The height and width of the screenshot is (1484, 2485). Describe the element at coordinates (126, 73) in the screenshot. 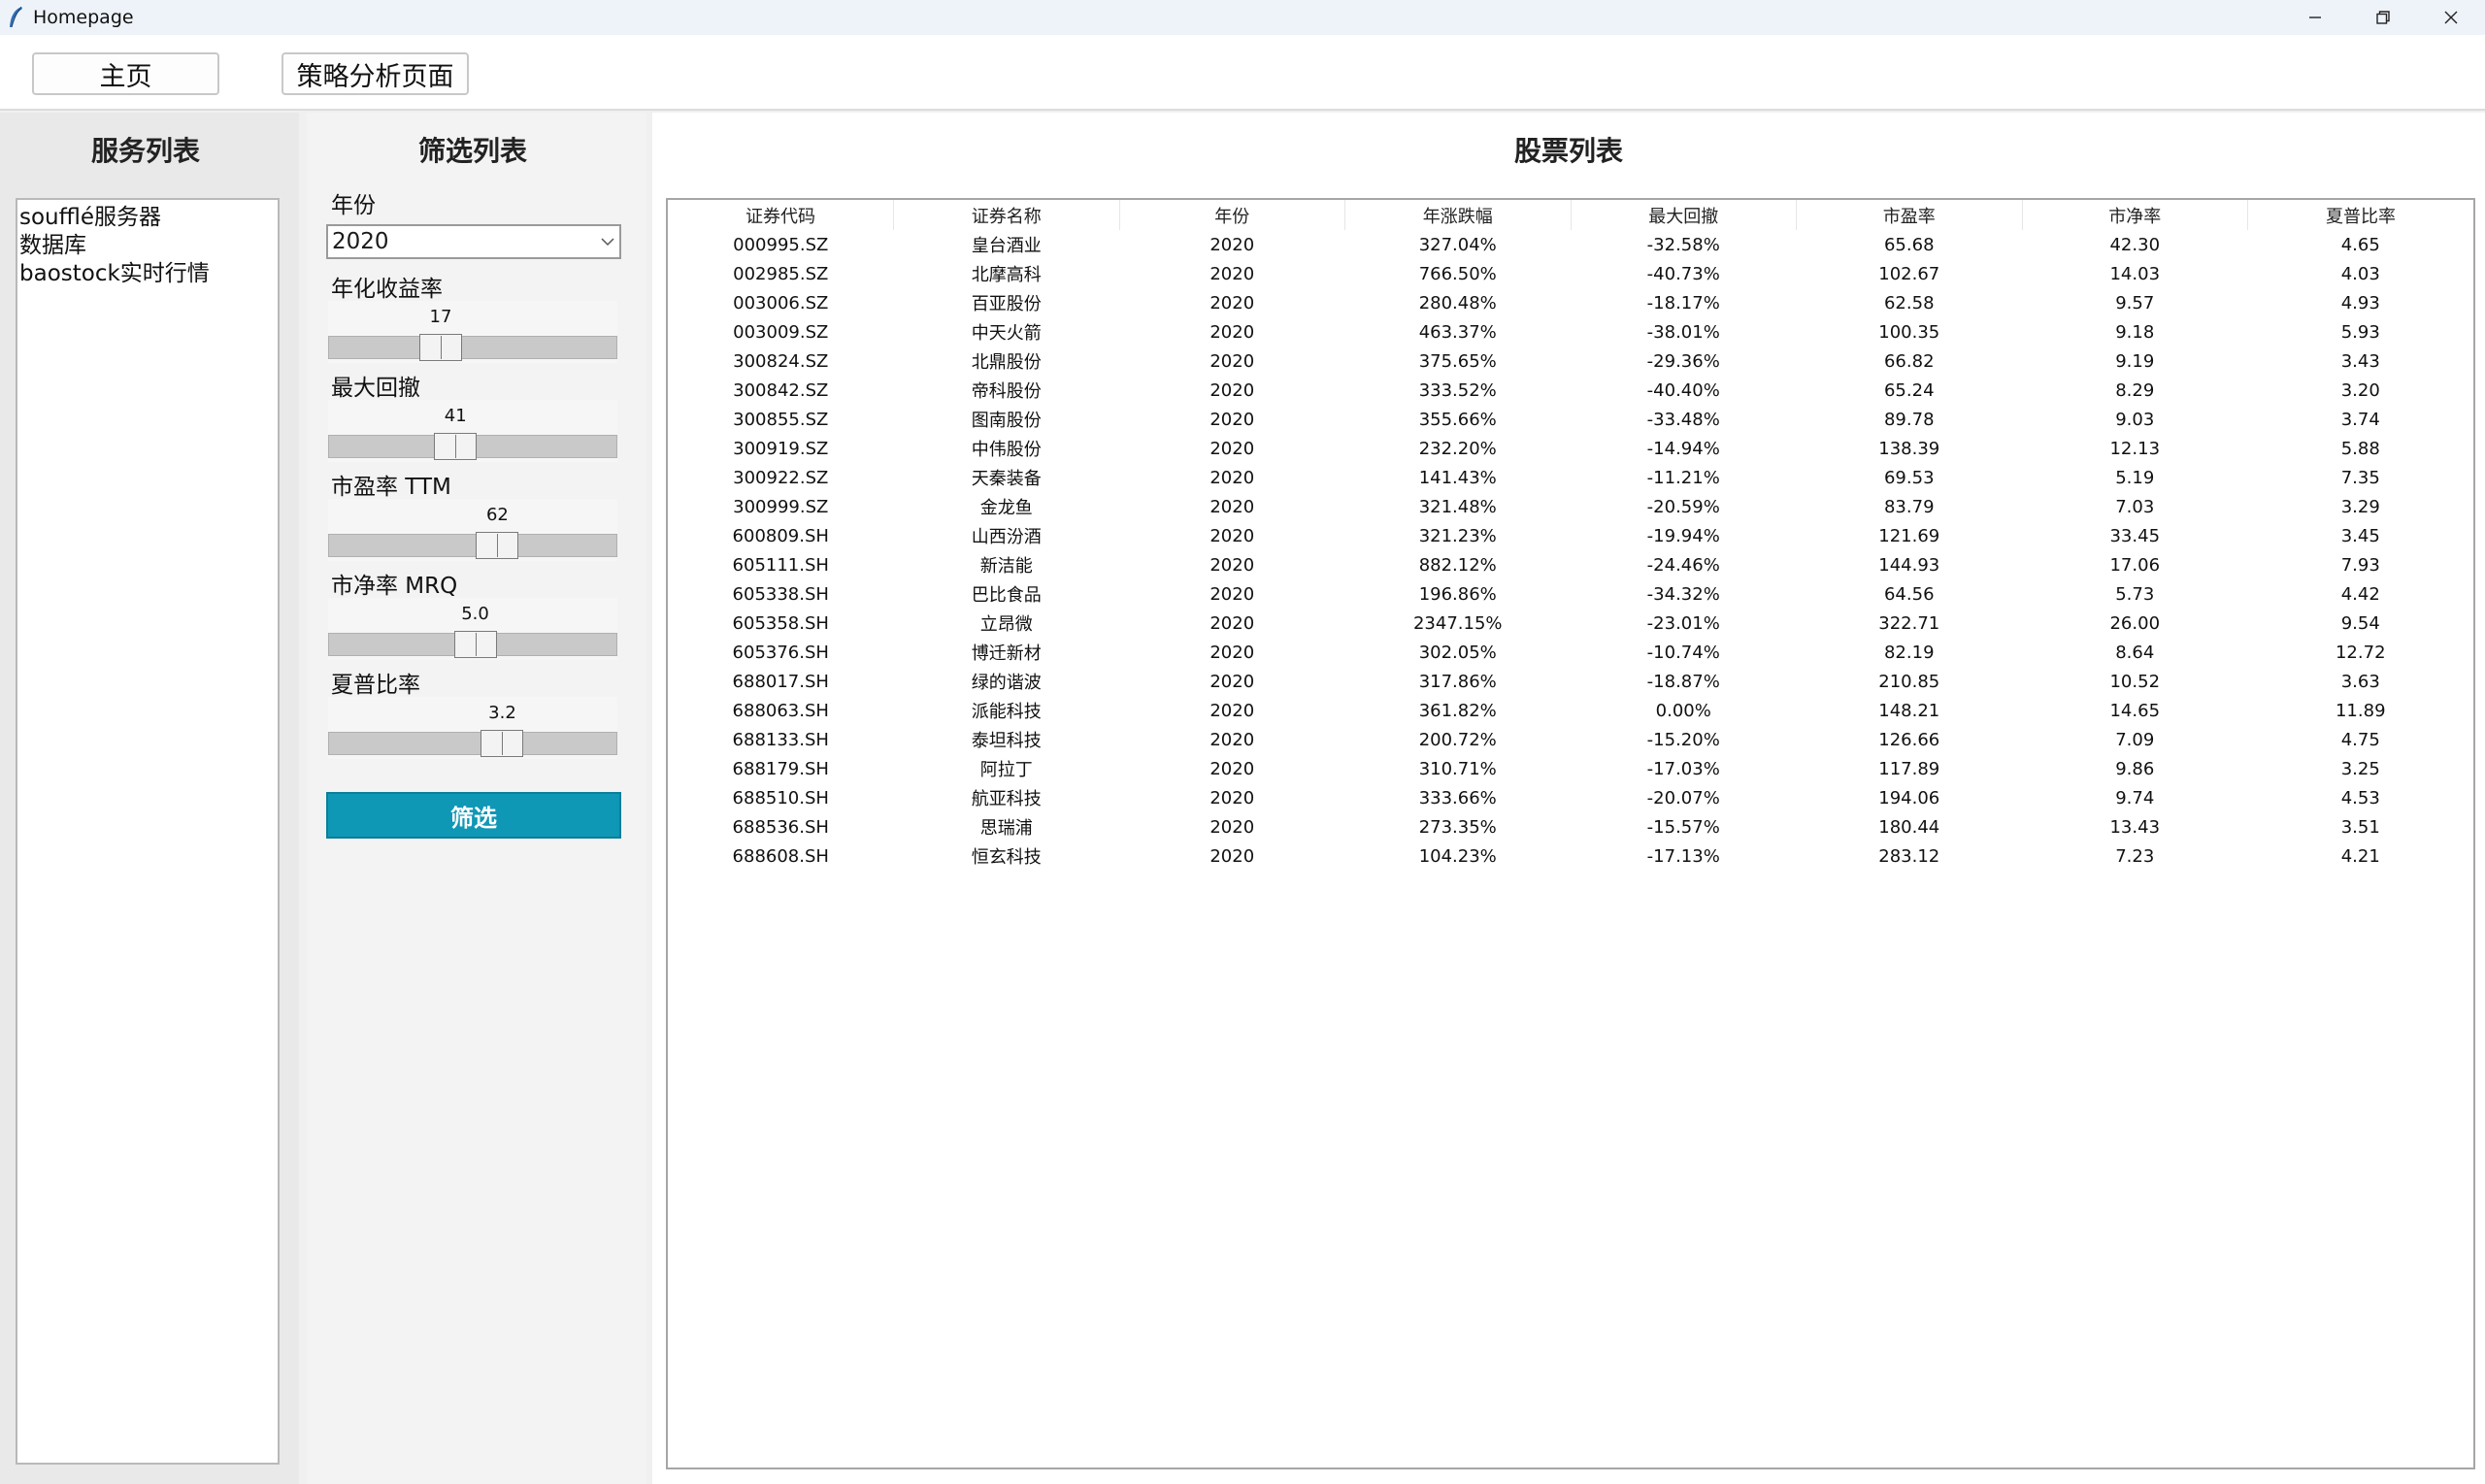

I see `home-button: 主页` at that location.